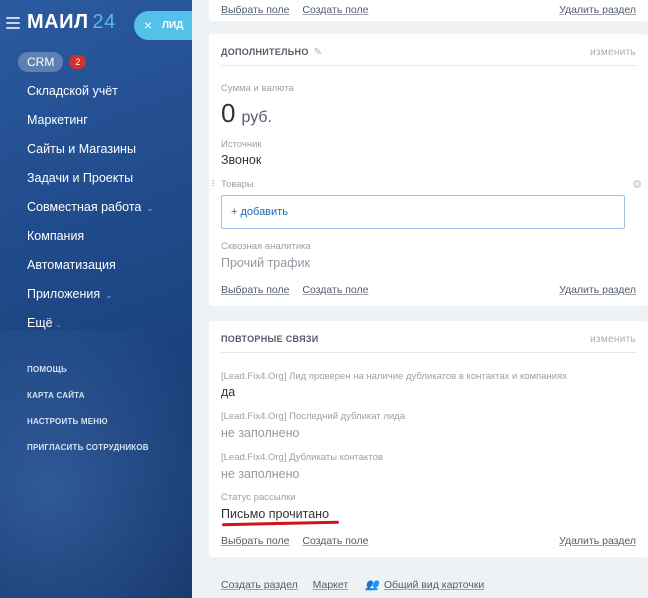  I want to click on common-view-link: Общий вид карточки, so click(434, 585).